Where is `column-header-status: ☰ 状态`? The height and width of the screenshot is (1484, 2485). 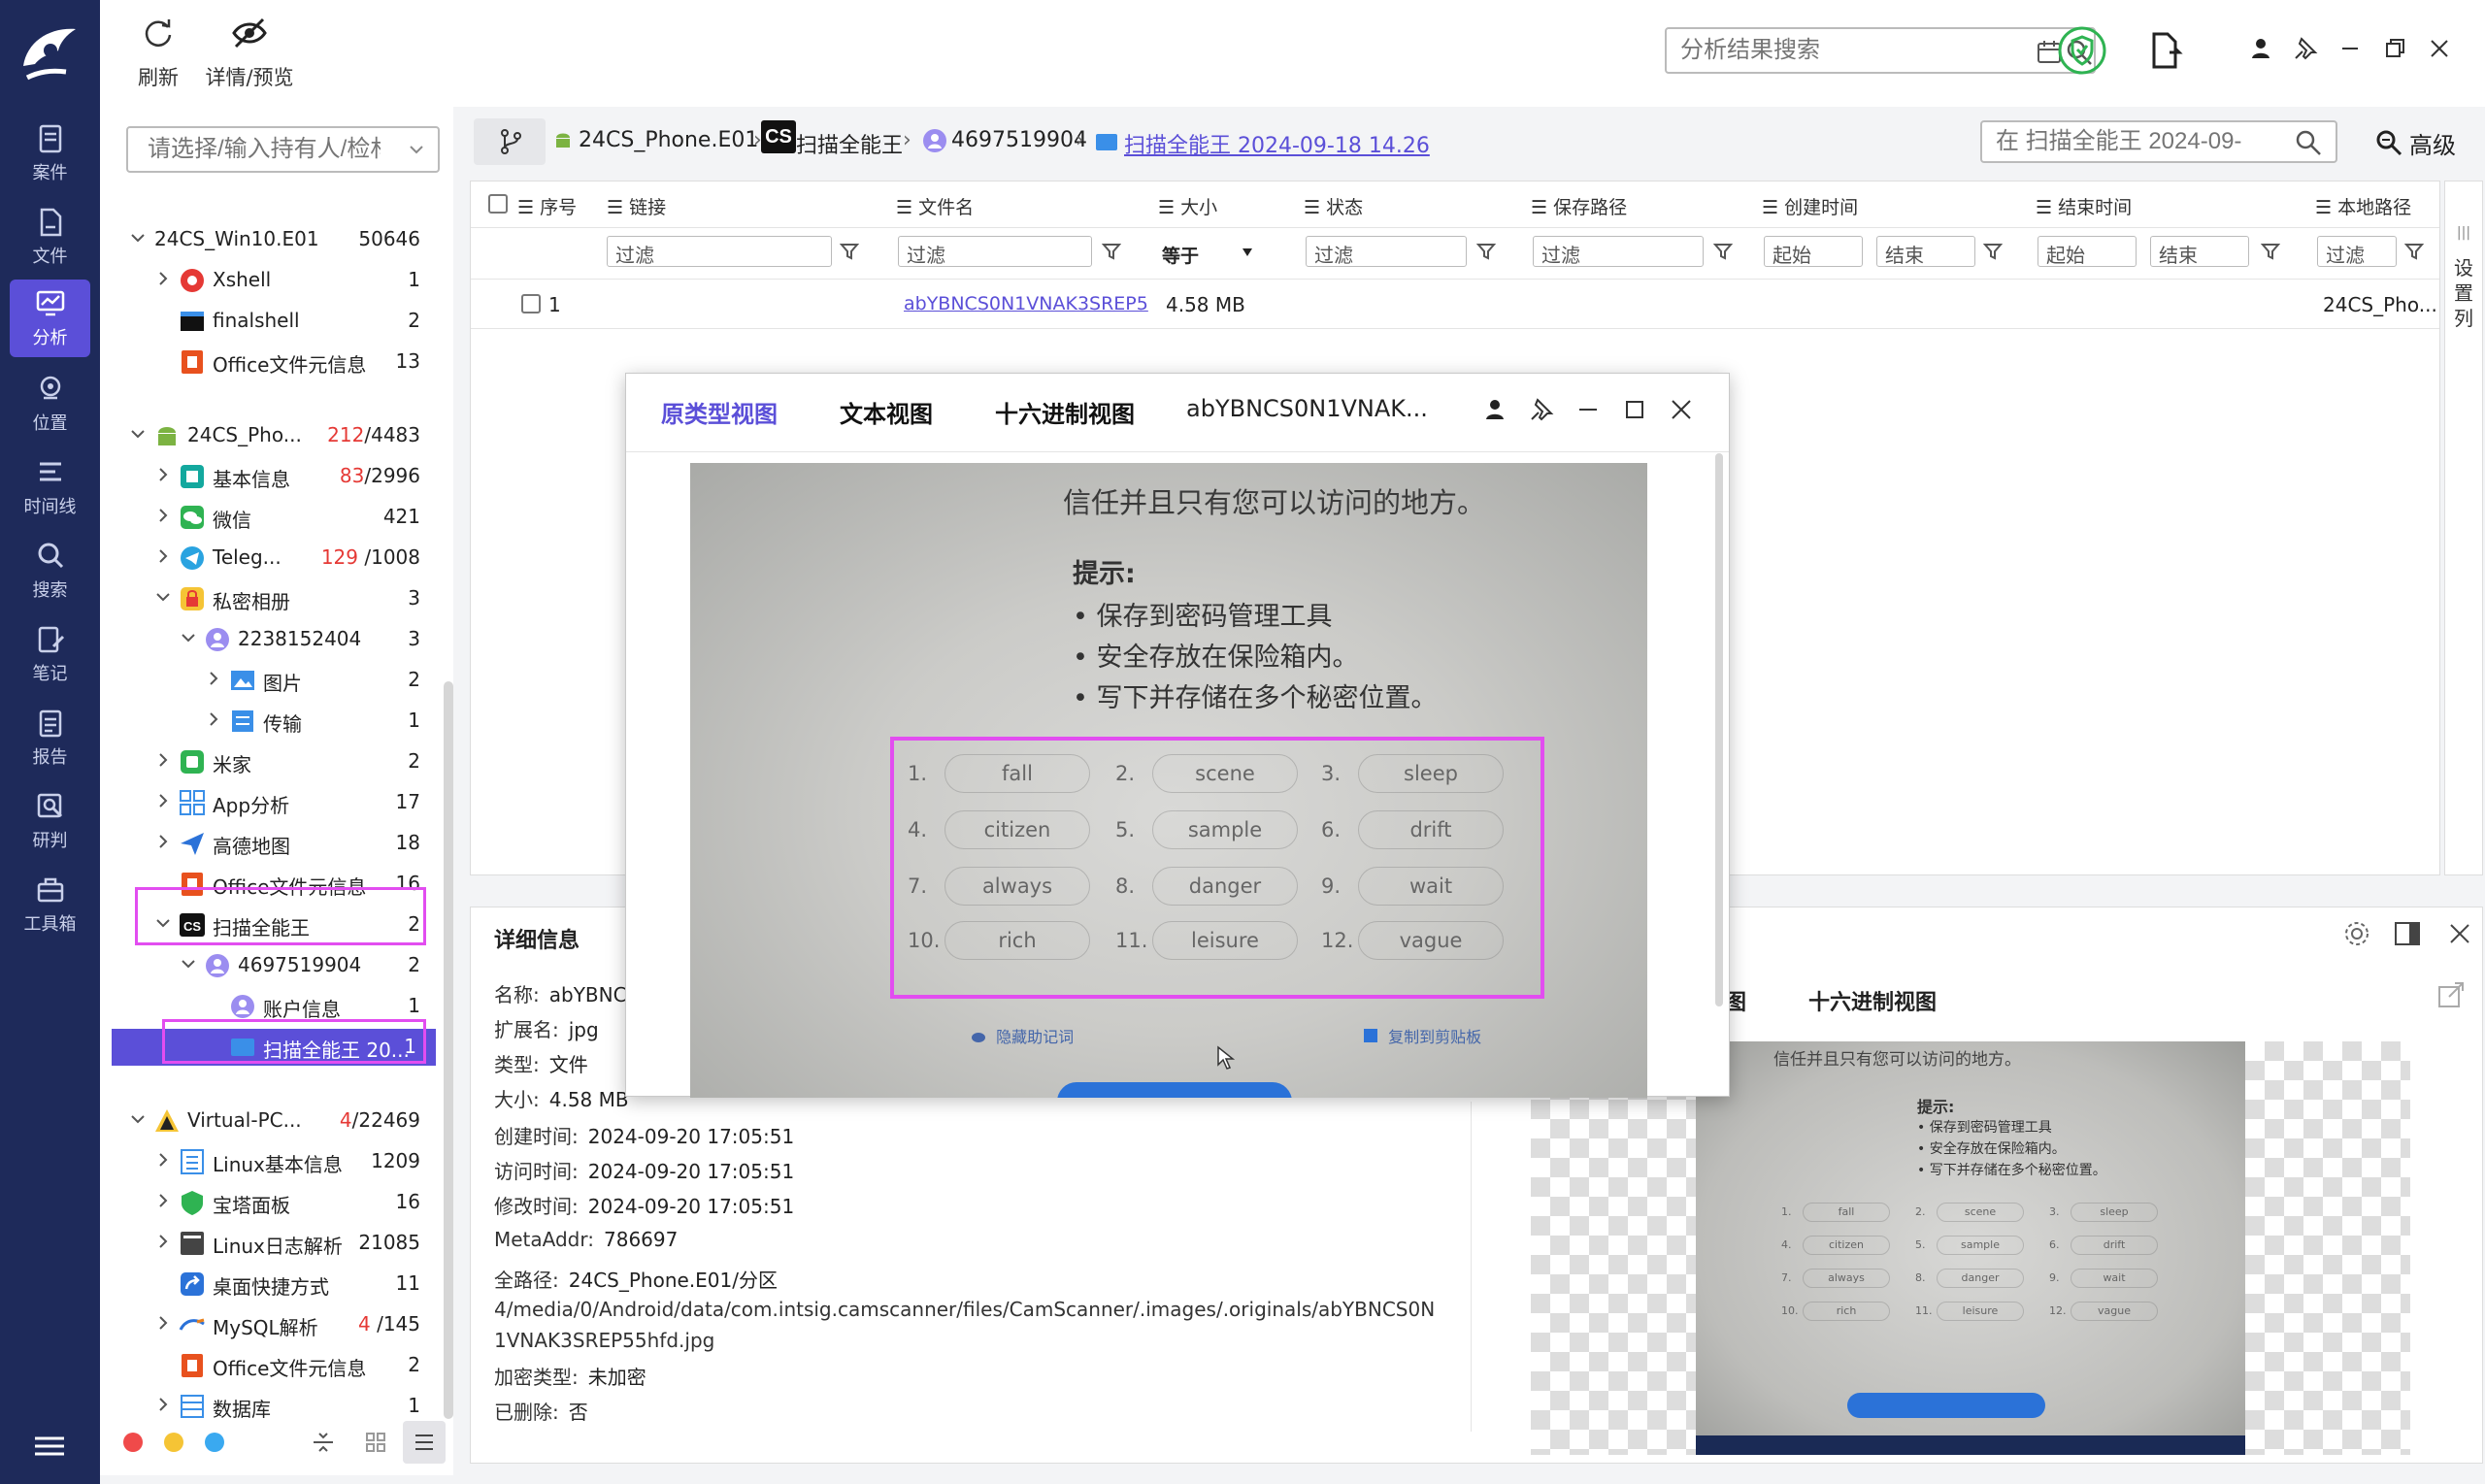
column-header-status: ☰ 状态 is located at coordinates (1333, 206).